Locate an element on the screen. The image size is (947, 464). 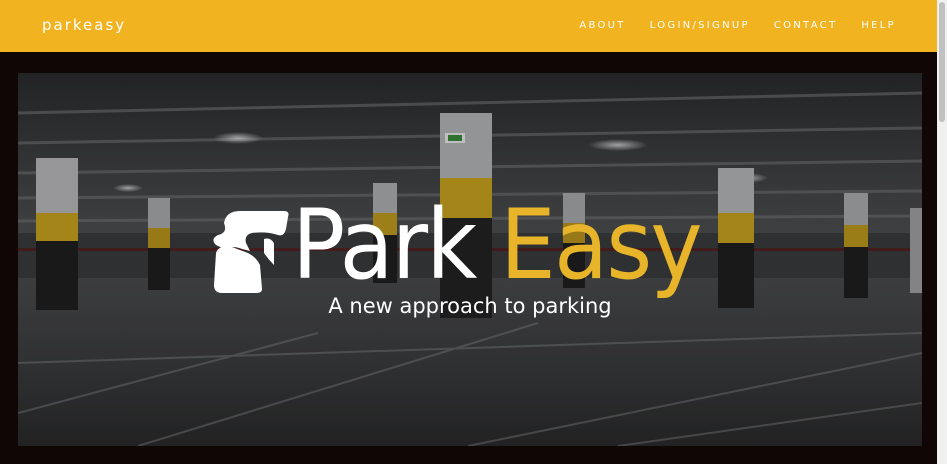
nav-help-link: HELP is located at coordinates (878, 25).